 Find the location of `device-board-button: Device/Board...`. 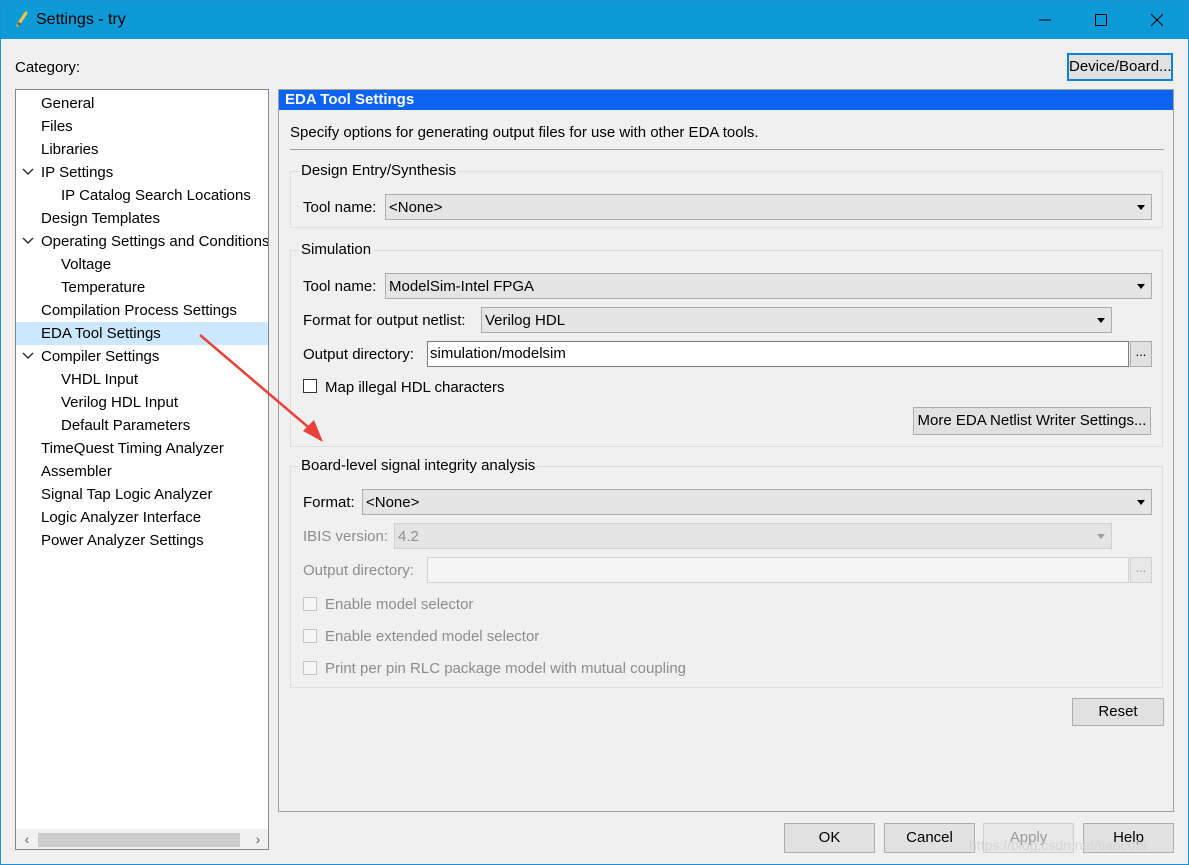

device-board-button: Device/Board... is located at coordinates (1120, 67).